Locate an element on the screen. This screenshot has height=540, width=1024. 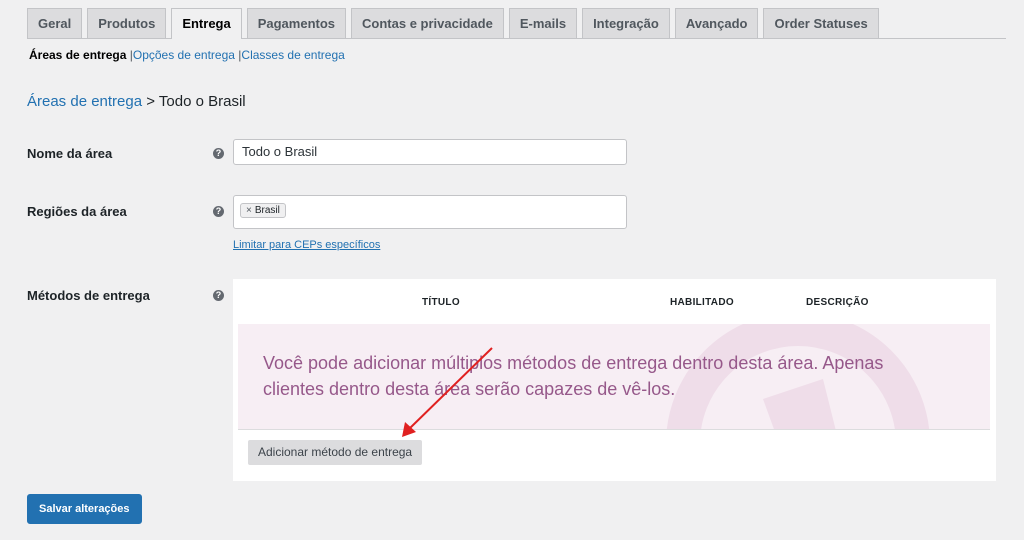
limit-postcodes-link: Limitar para CEPs específicos is located at coordinates (306, 245).